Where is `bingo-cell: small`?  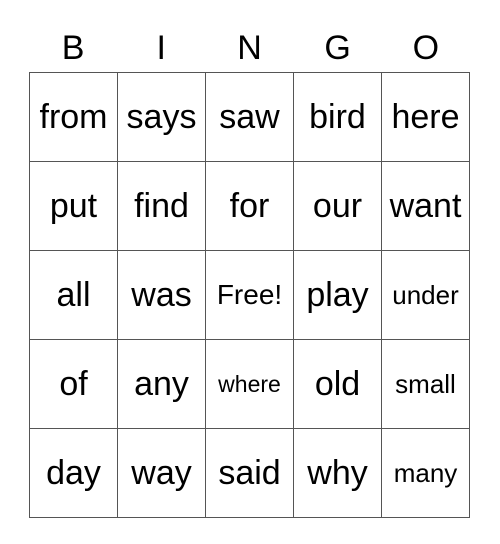 bingo-cell: small is located at coordinates (425, 384).